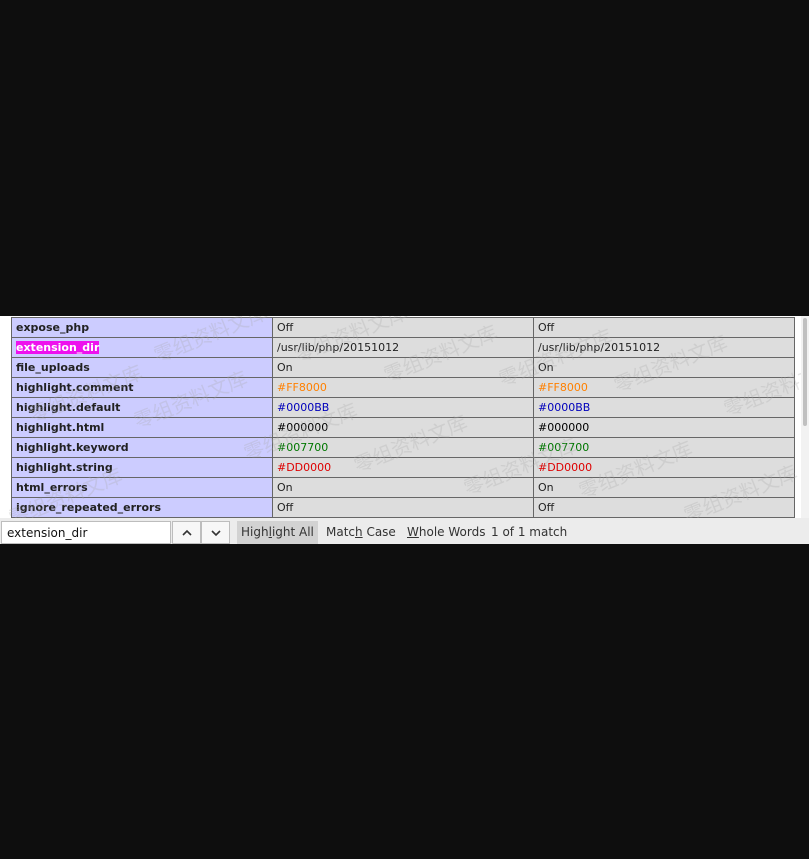 The image size is (809, 859). I want to click on match-status: 1 of 1 match, so click(529, 532).